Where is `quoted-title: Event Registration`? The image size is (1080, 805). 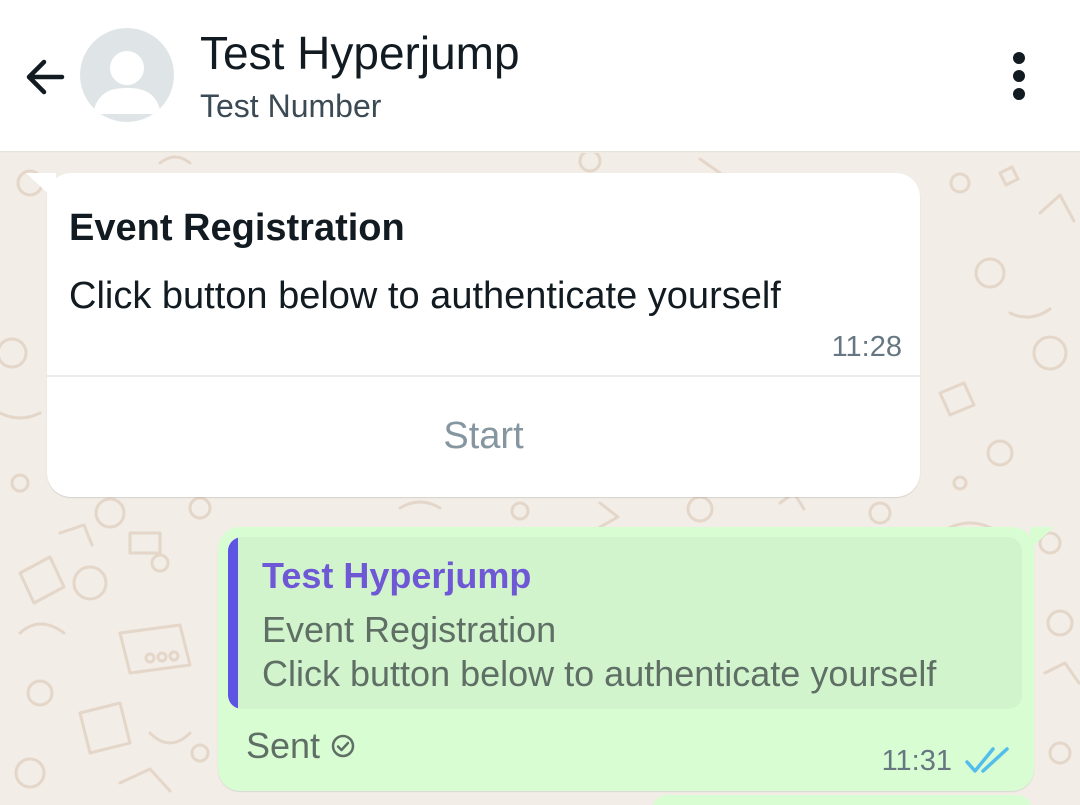 quoted-title: Event Registration is located at coordinates (409, 629).